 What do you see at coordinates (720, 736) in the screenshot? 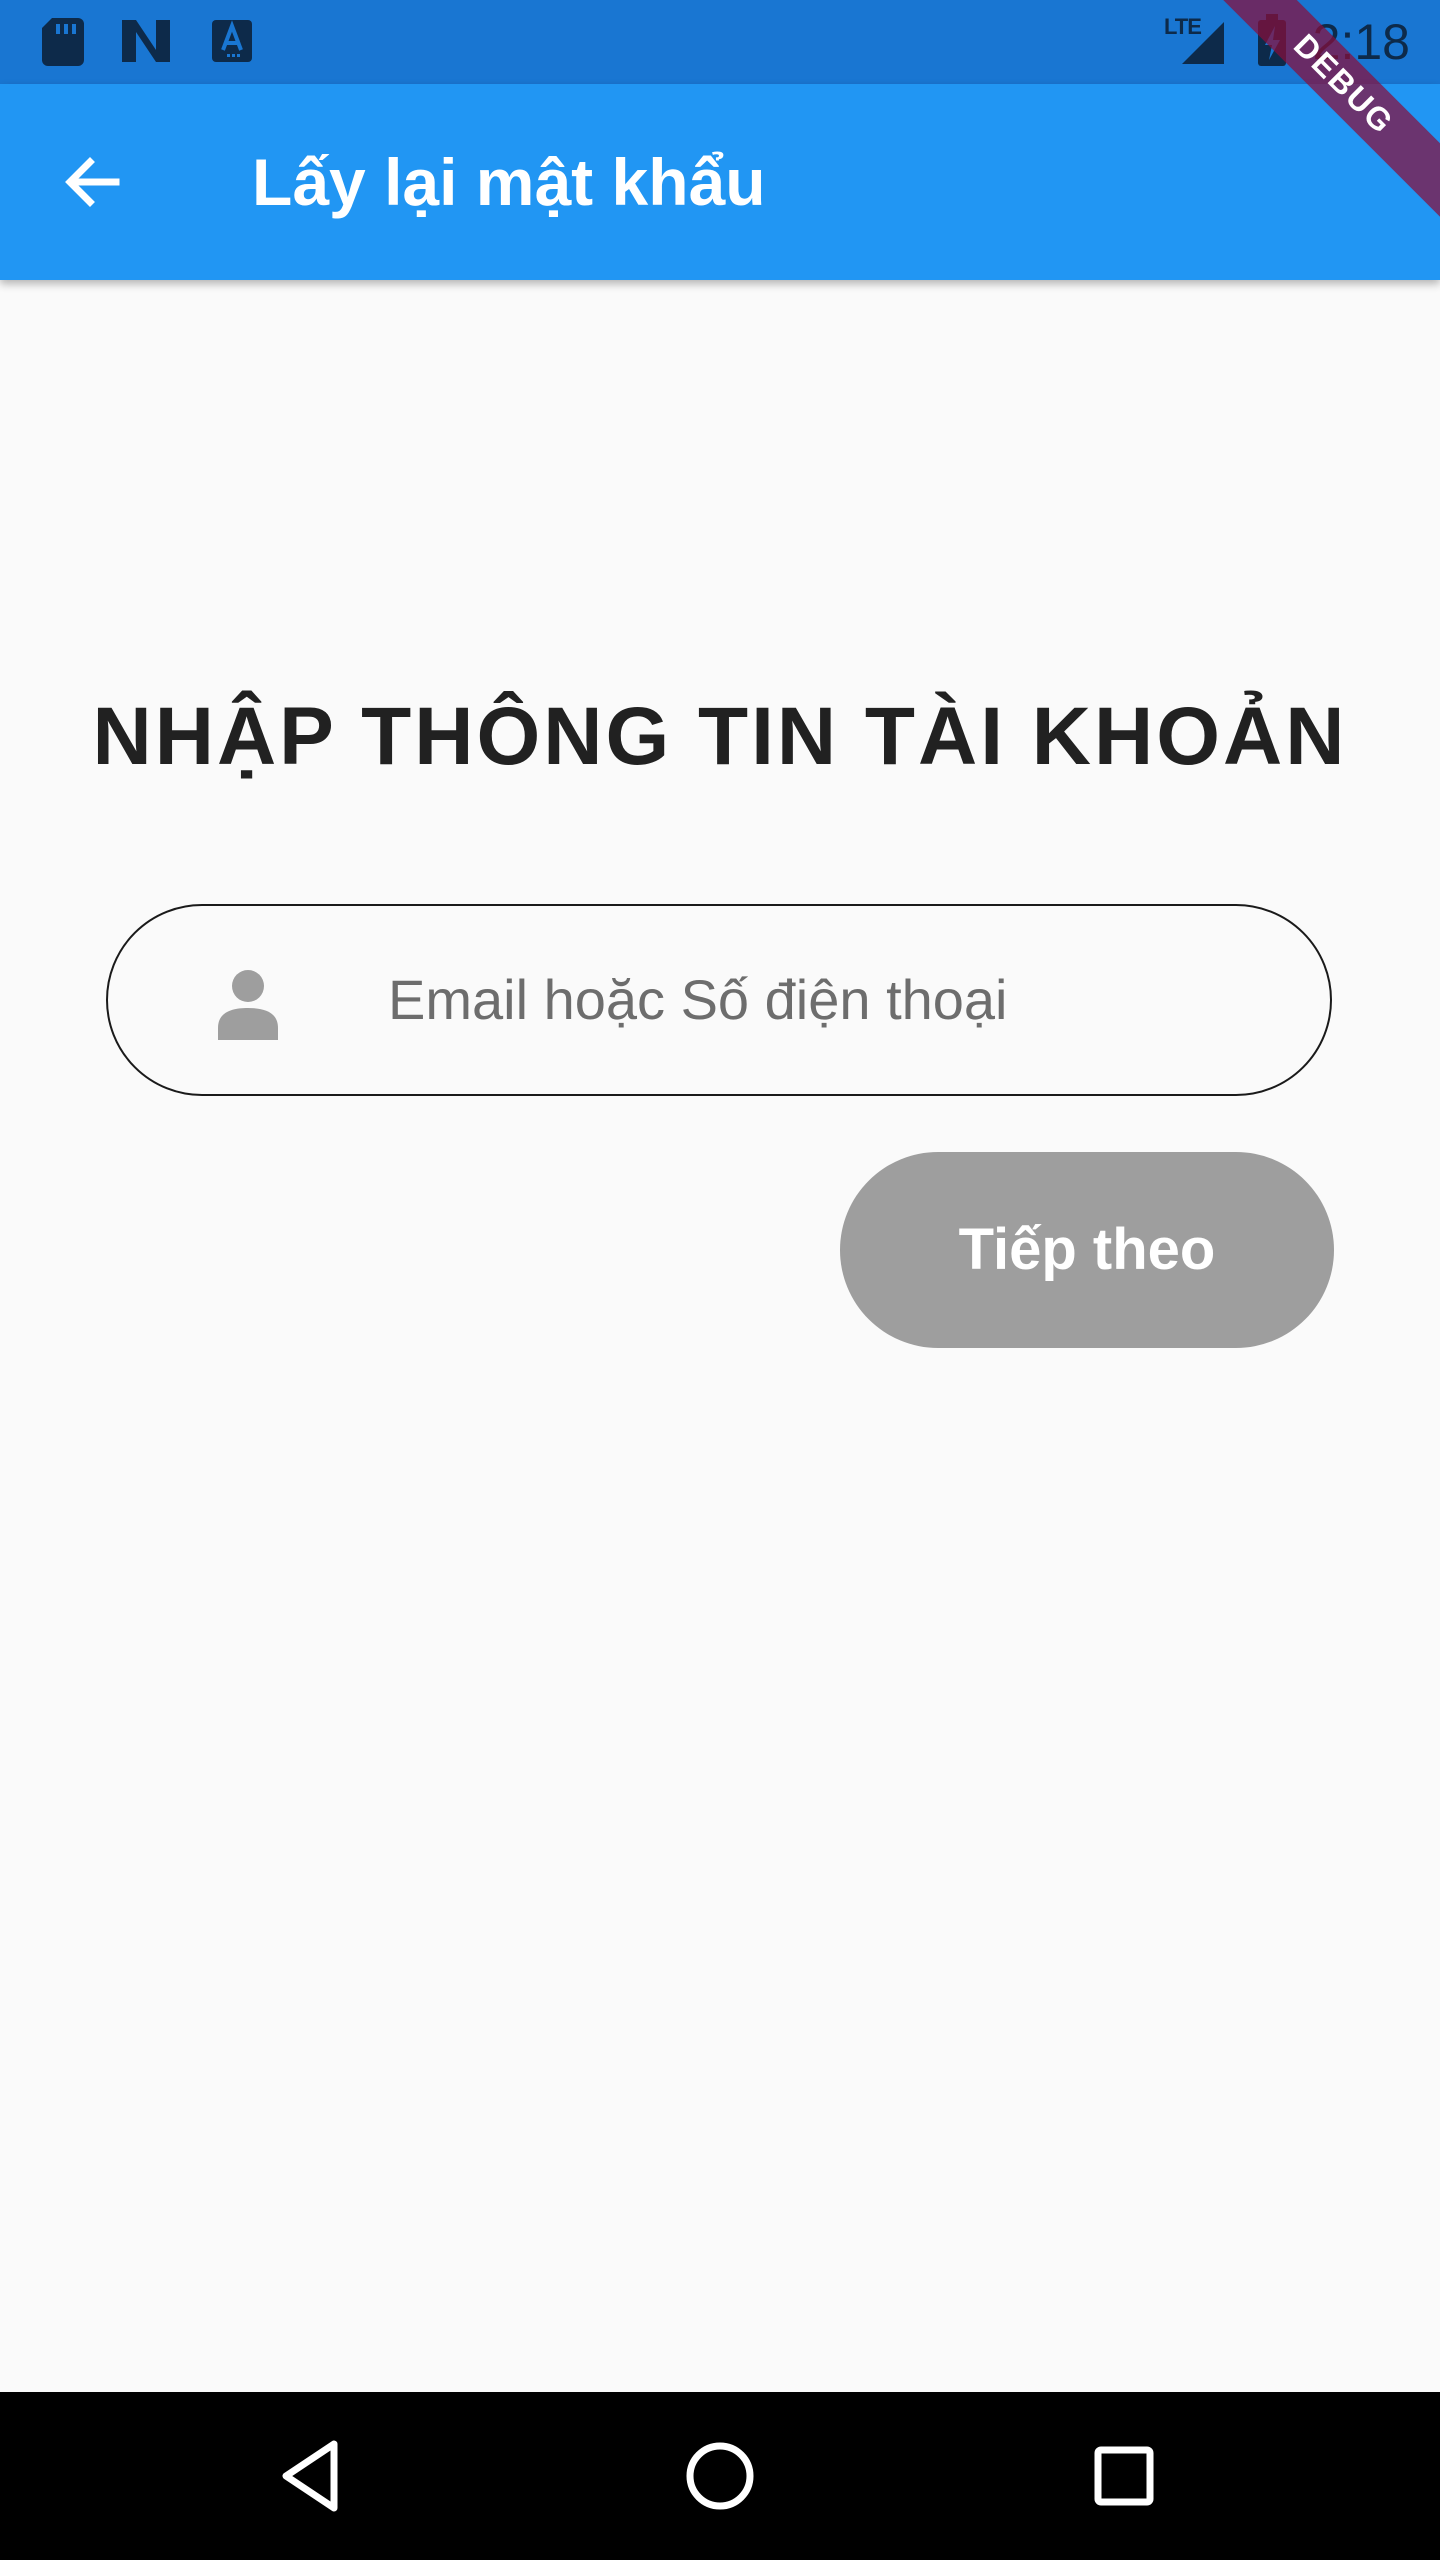
I see `section-heading: NHẬP THÔNG TIN TÀI KHOẢN` at bounding box center [720, 736].